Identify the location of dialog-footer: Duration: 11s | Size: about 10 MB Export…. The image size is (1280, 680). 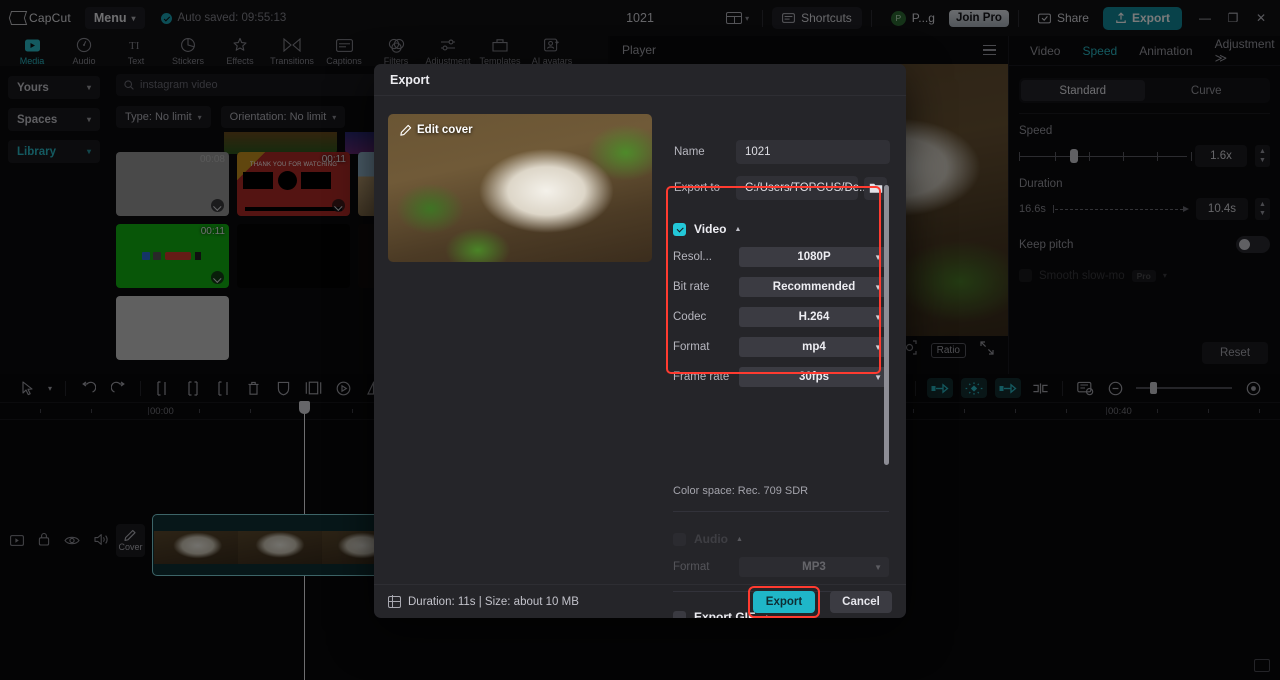
(640, 601).